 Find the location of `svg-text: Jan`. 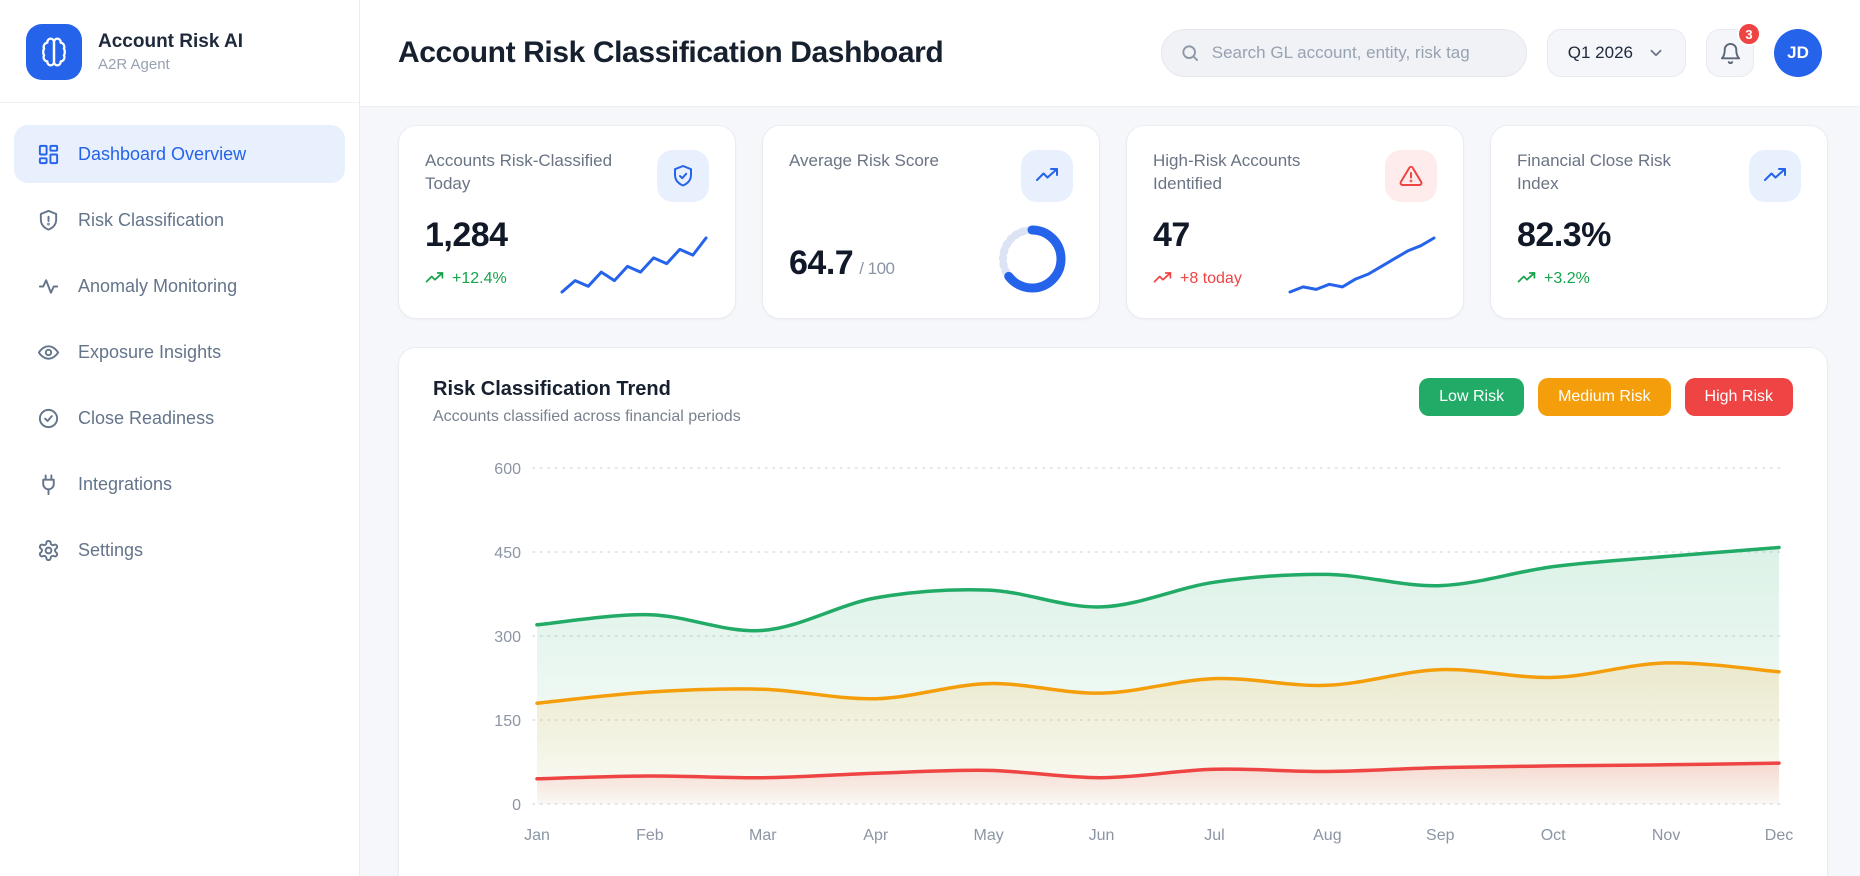

svg-text: Jan is located at coordinates (537, 835).